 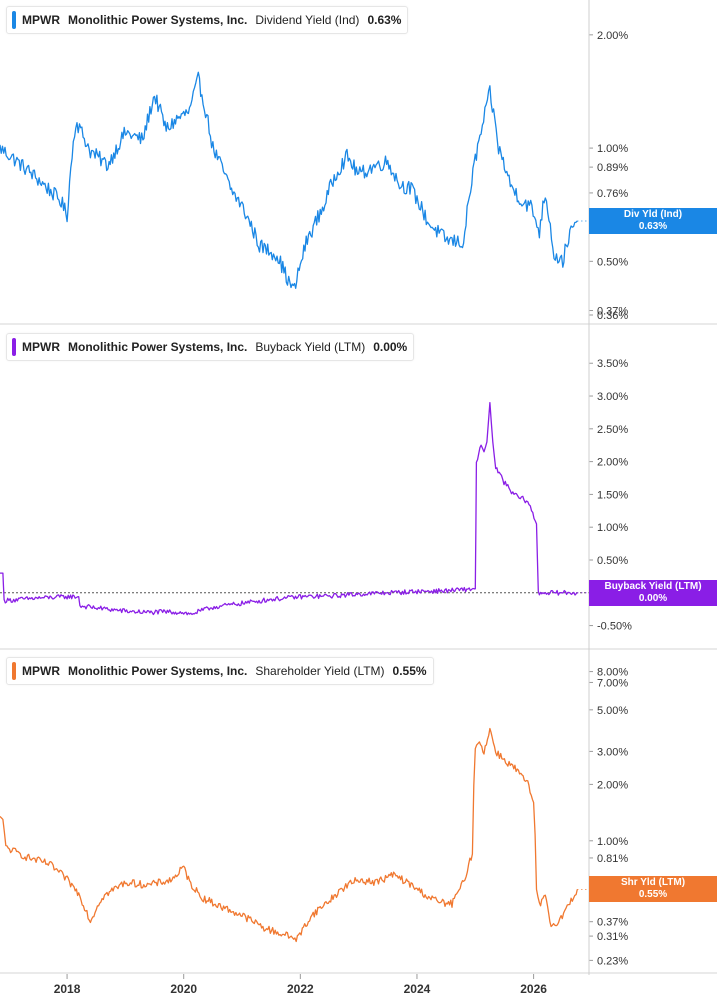 What do you see at coordinates (653, 882) in the screenshot?
I see `flag-title: Shr Yld (LTM)` at bounding box center [653, 882].